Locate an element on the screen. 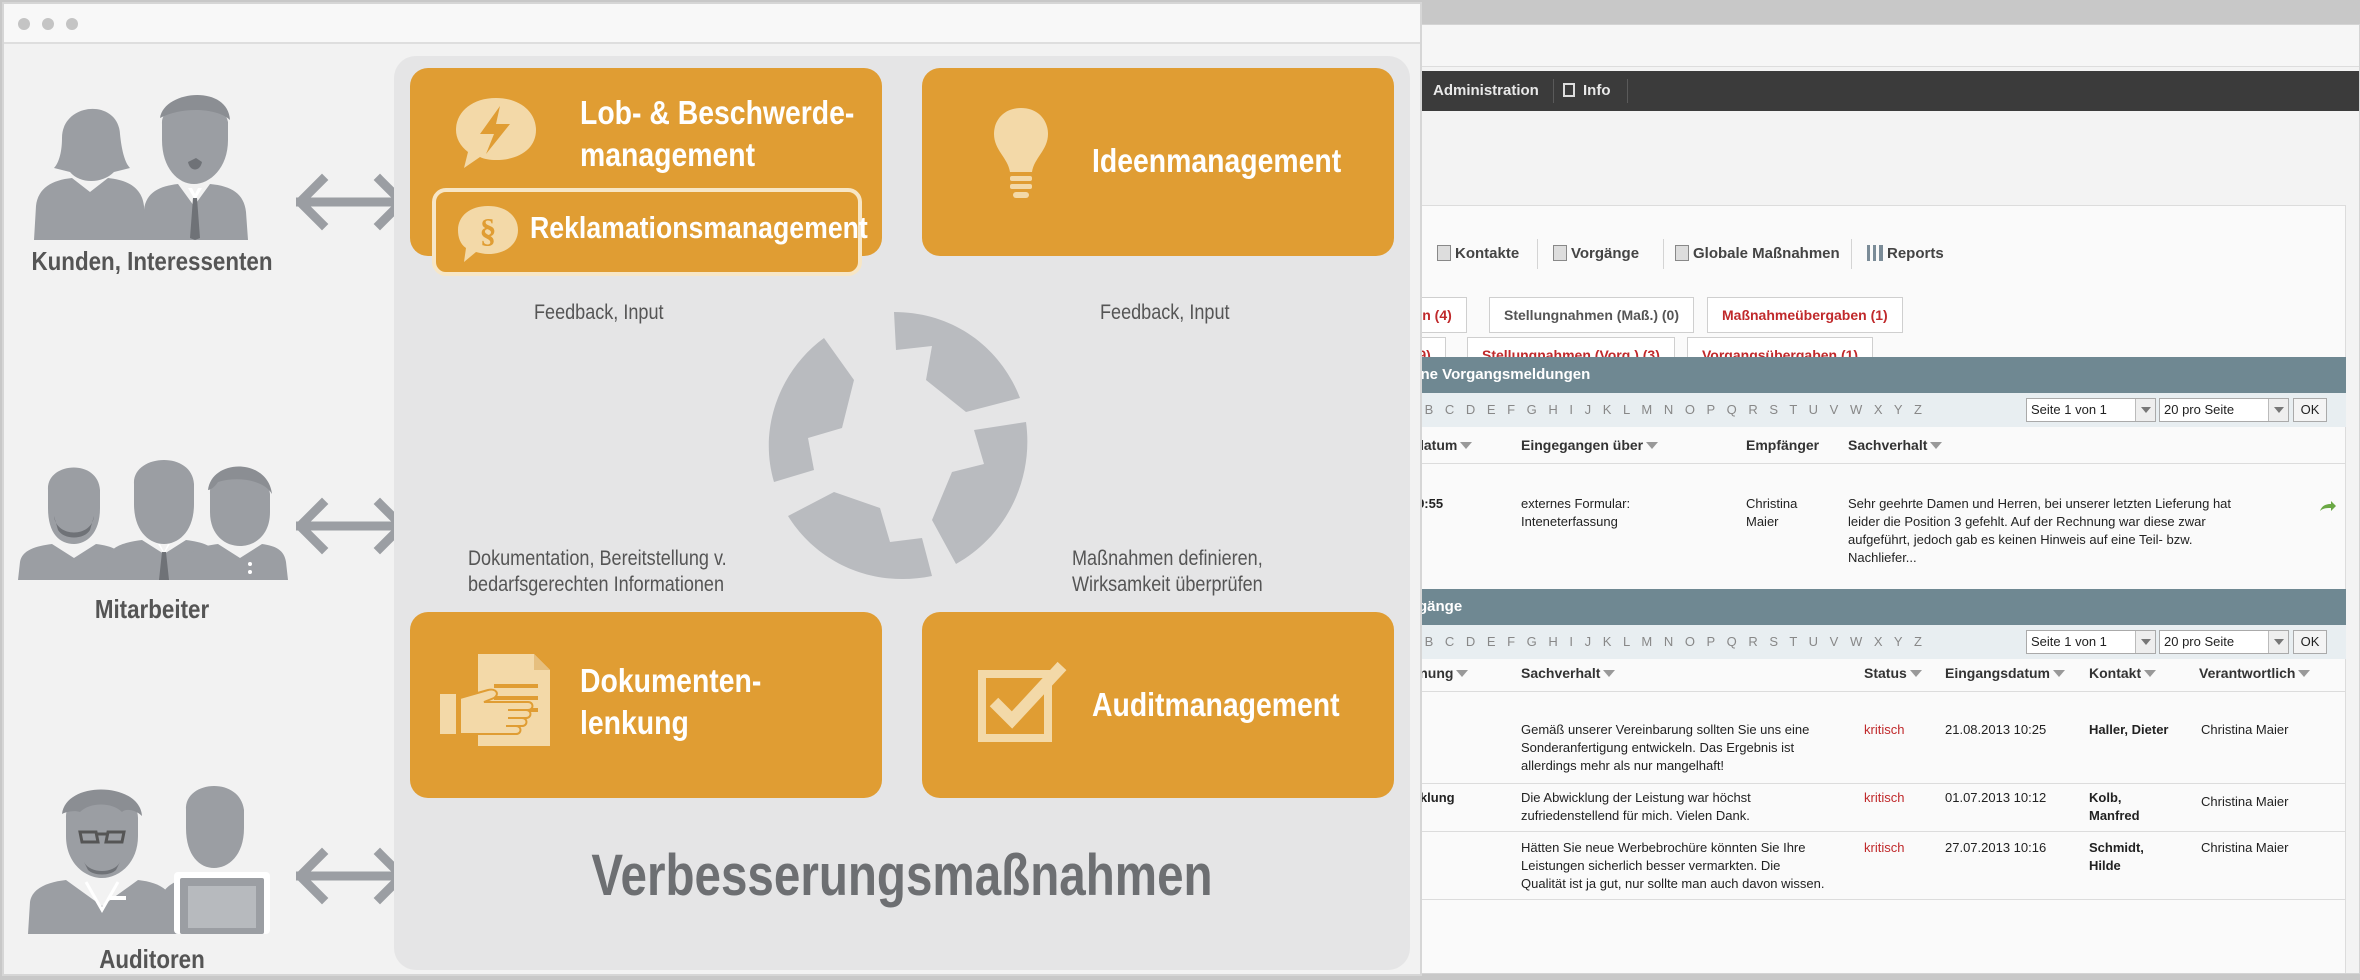 The width and height of the screenshot is (2360, 980). col-label: Kontakt is located at coordinates (2115, 673).